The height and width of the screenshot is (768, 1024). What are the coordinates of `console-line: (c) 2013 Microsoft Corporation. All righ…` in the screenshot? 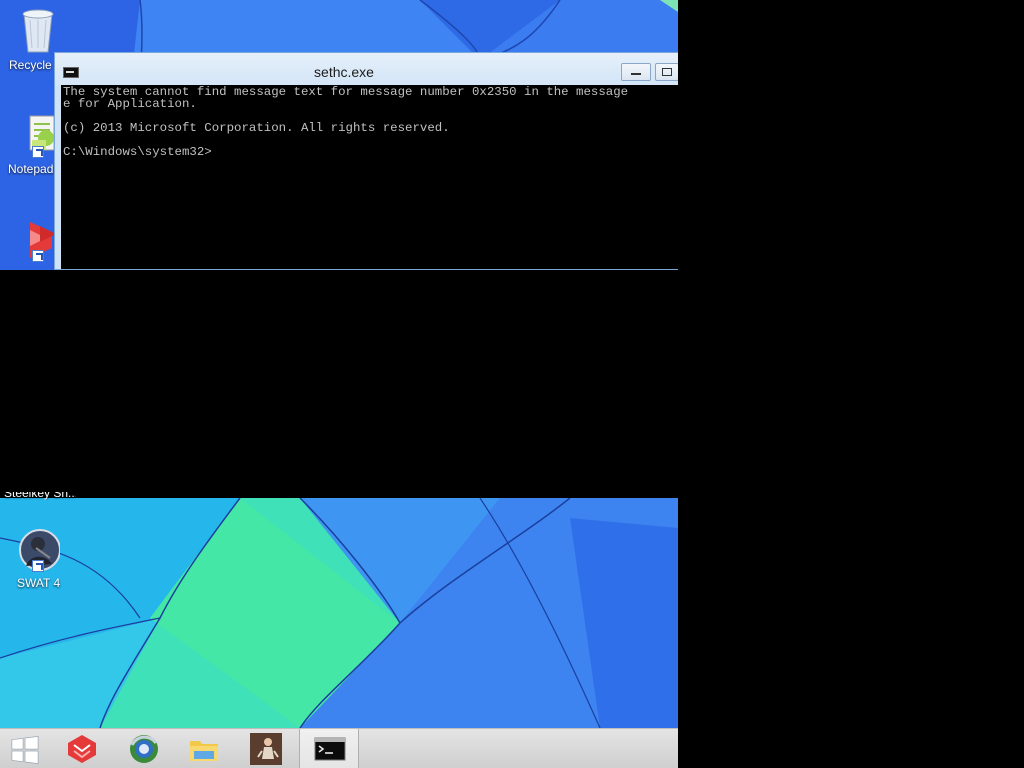 It's located at (256, 128).